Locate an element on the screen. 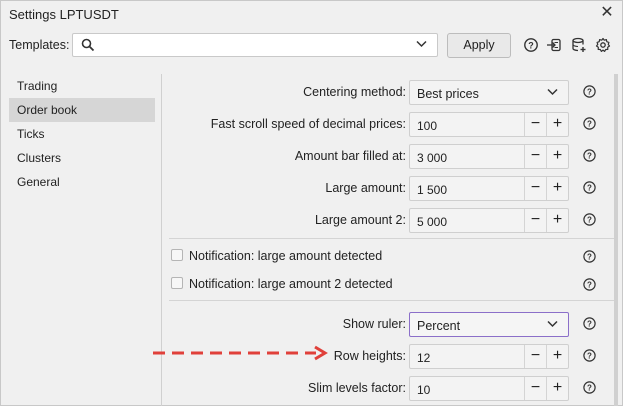 Image resolution: width=623 pixels, height=406 pixels. slim-levels-stepper: 10 − + is located at coordinates (489, 388).